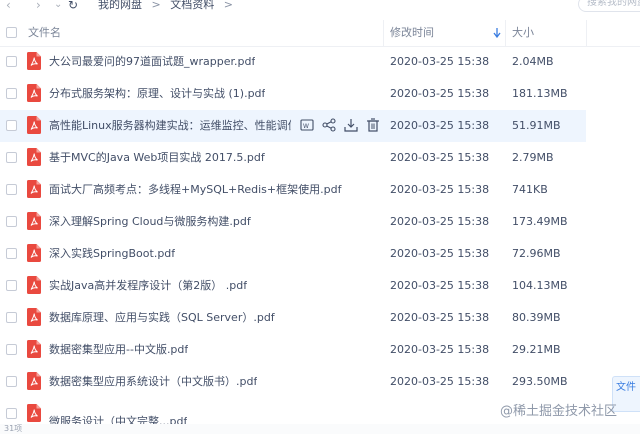 This screenshot has height=434, width=640. I want to click on status-bar: 31项, so click(320, 429).